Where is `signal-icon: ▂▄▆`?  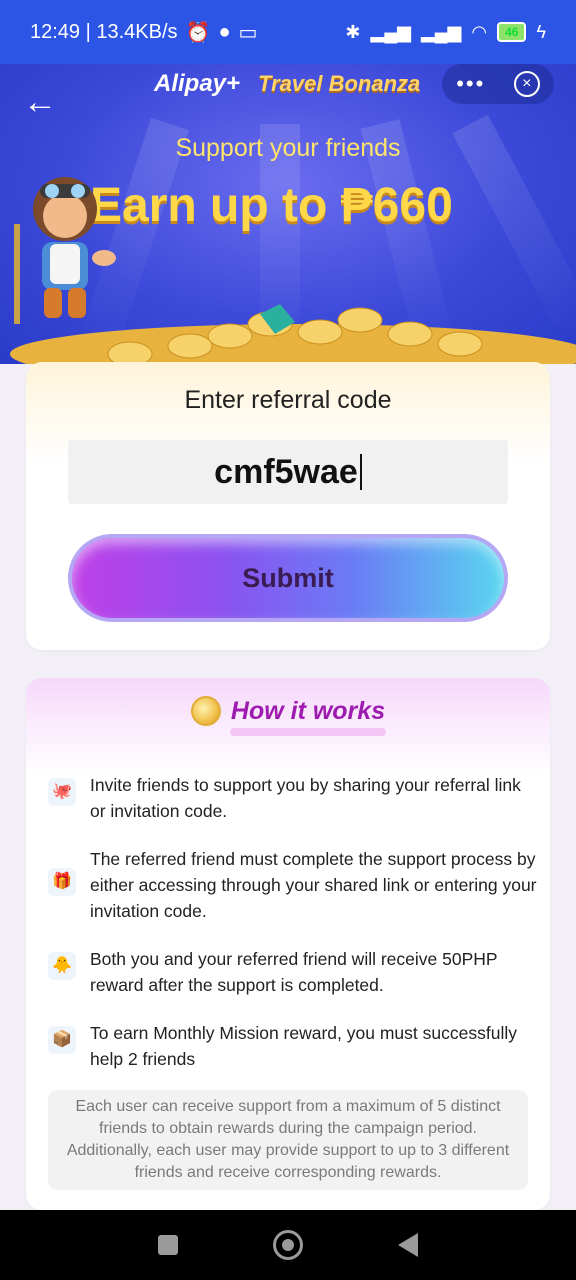
signal-icon: ▂▄▆ is located at coordinates (390, 31).